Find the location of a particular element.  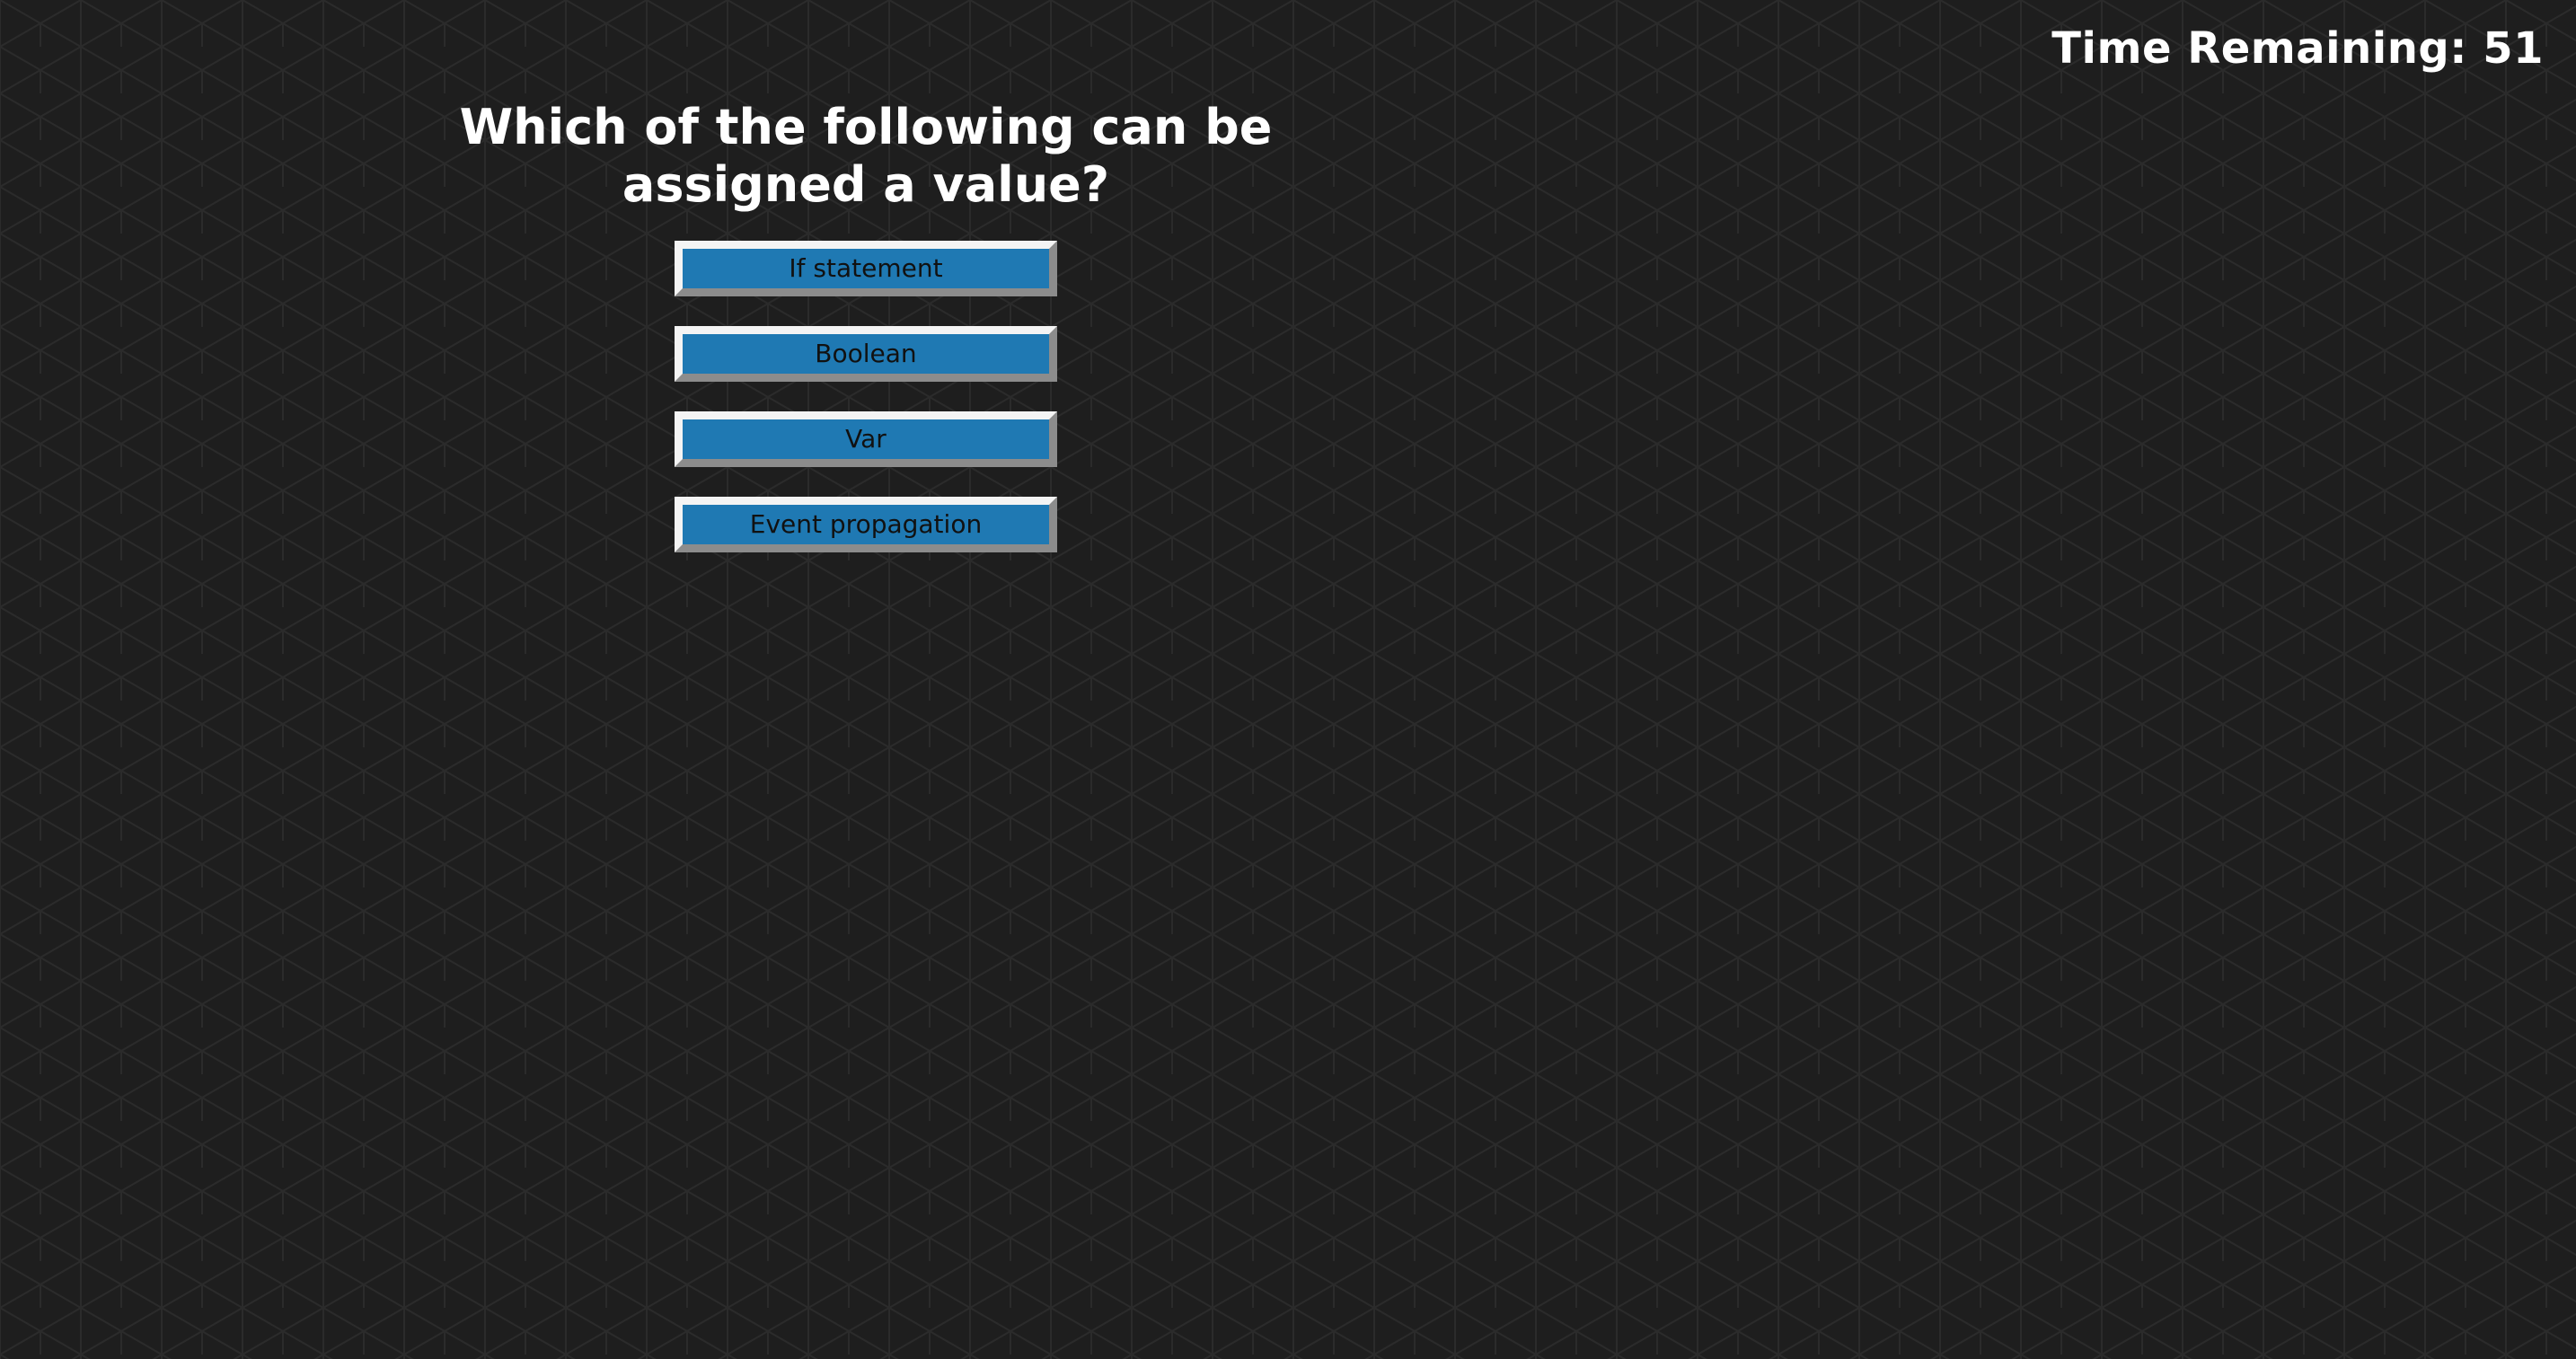

answer-button-event-propagation: Event propagation is located at coordinates (866, 524).